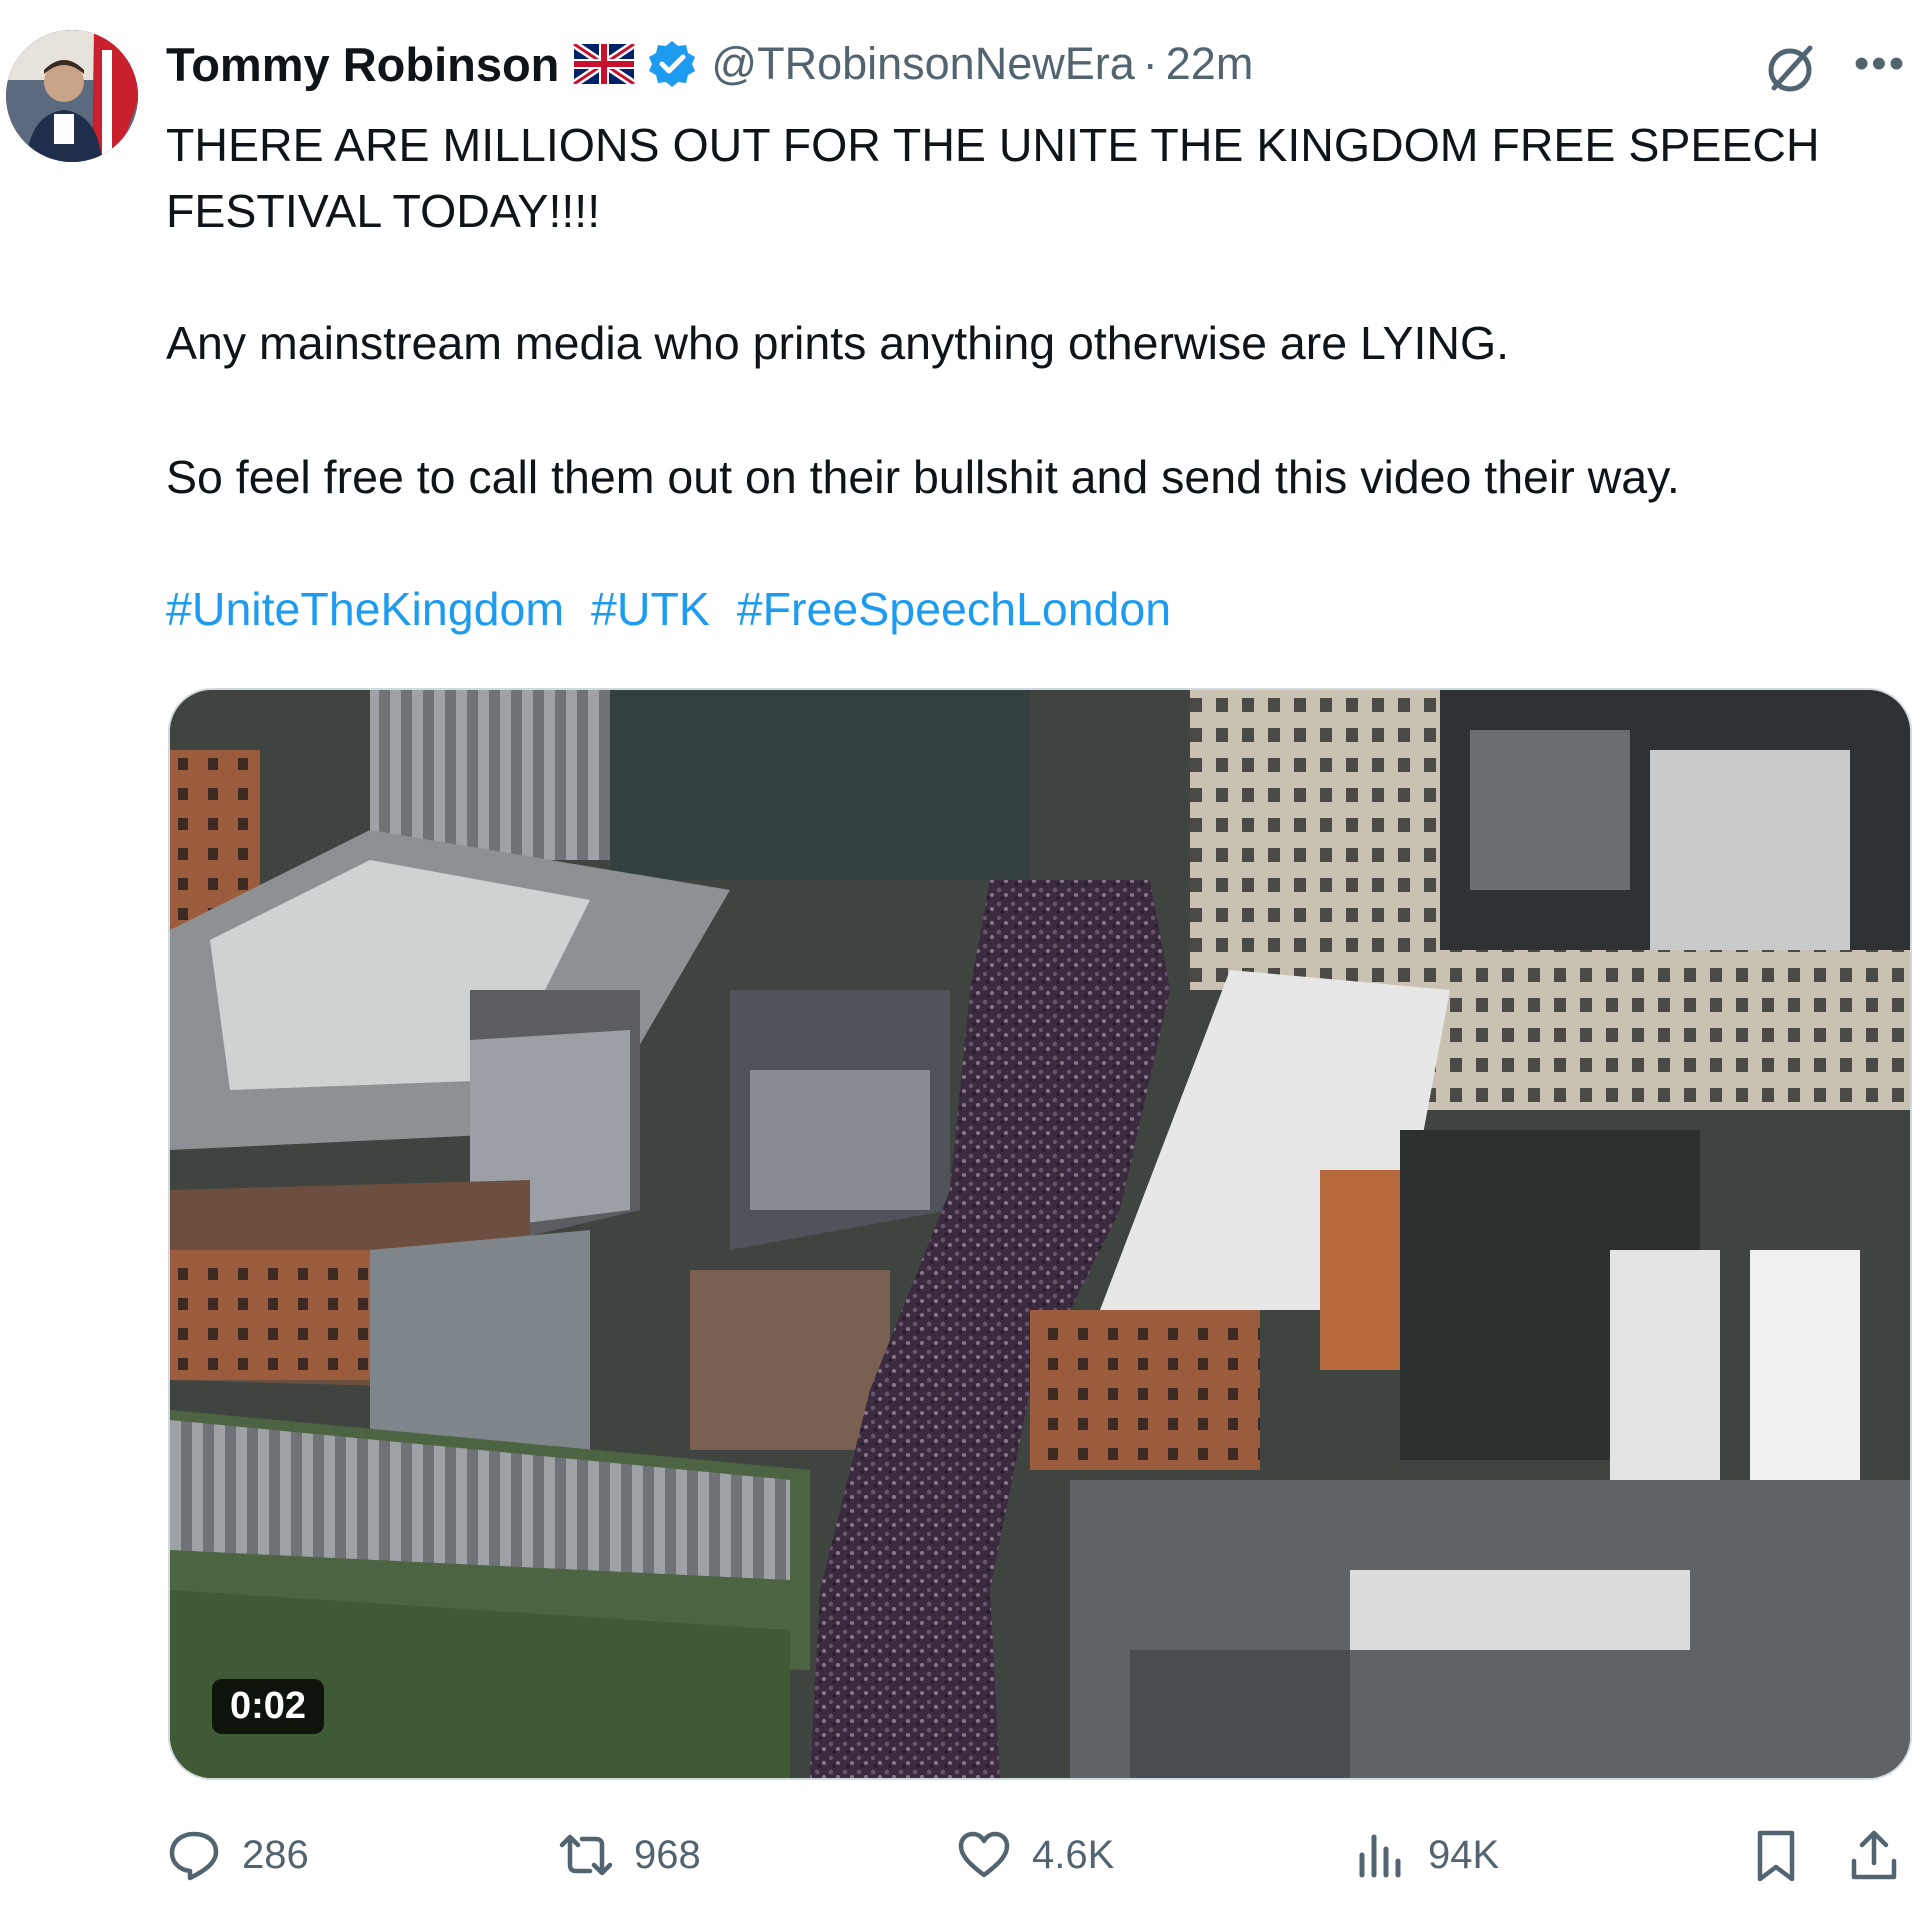 This screenshot has height=1920, width=1920. Describe the element at coordinates (984, 1854) in the screenshot. I see `heart-icon` at that location.